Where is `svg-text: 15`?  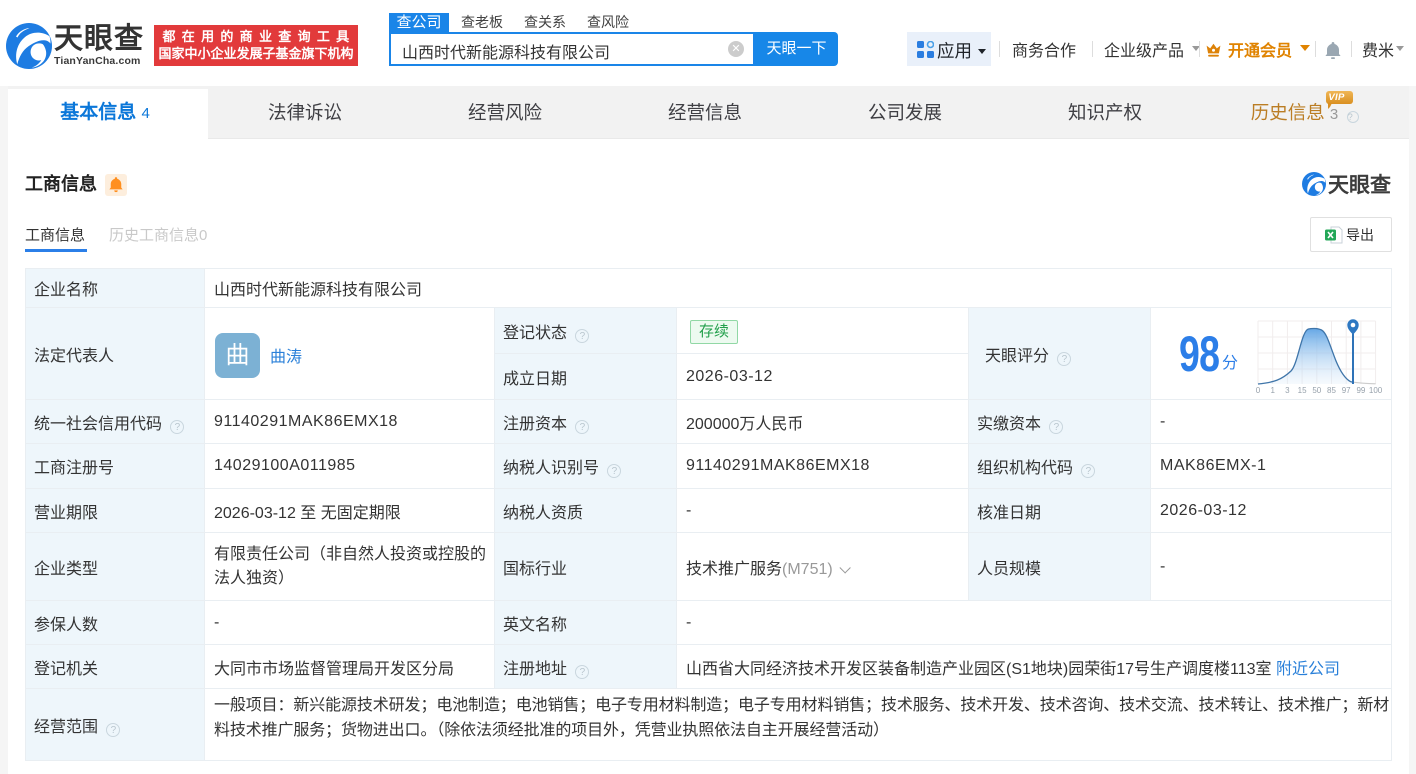
svg-text: 15 is located at coordinates (1302, 390).